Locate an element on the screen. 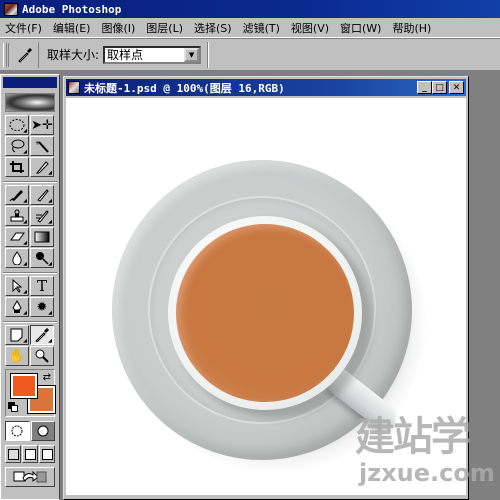 Image resolution: width=500 pixels, height=500 pixels. zoom-tool is located at coordinates (42, 356).